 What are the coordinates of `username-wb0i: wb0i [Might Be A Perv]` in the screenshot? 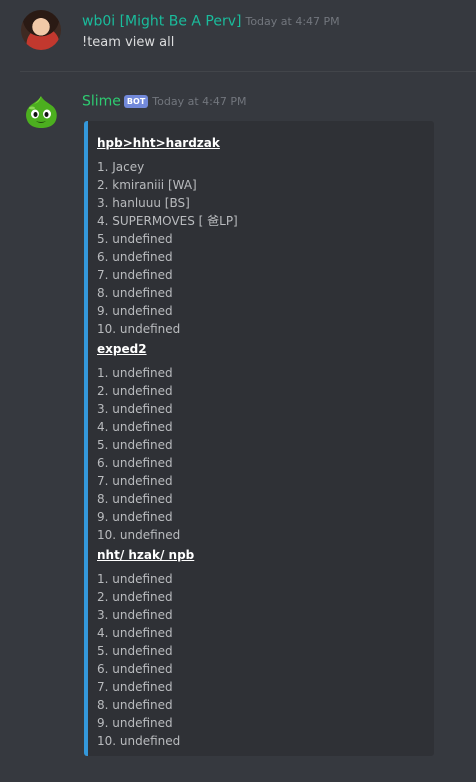 It's located at (161, 22).